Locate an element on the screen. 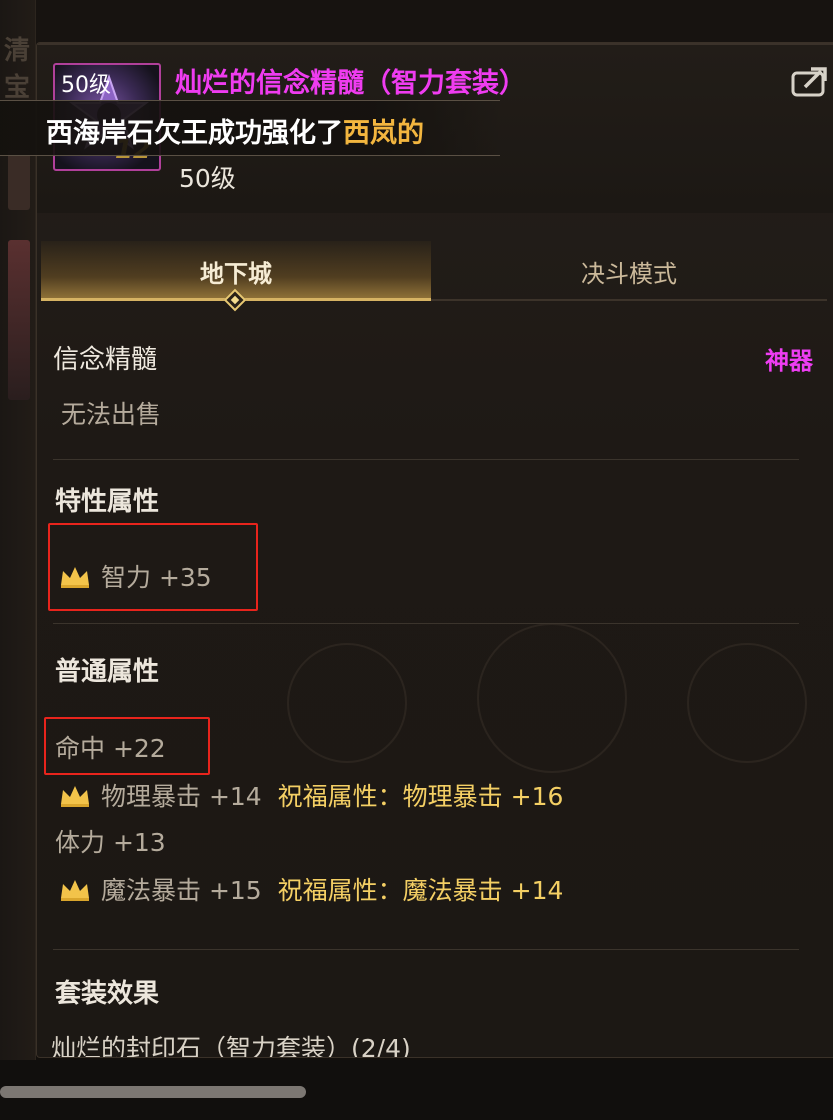  chat-broadcast: 西海岸石欠王成功强化了西岚的 is located at coordinates (250, 128).